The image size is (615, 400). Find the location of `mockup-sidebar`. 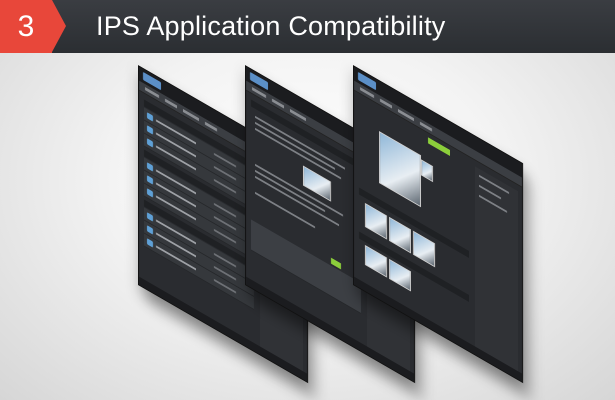

mockup-sidebar is located at coordinates (496, 269).